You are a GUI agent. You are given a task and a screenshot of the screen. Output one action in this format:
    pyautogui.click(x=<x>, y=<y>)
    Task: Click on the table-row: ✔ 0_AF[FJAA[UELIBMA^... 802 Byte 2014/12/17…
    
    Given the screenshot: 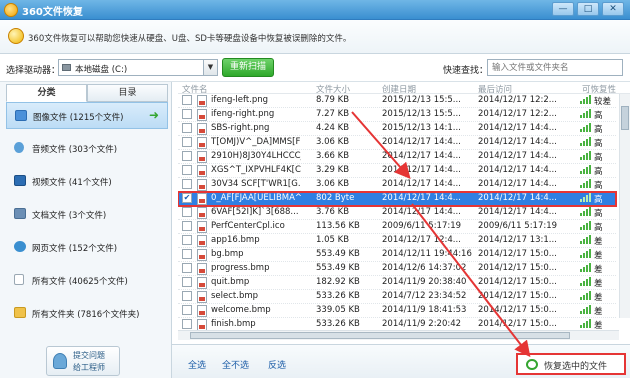 What is the action you would take?
    pyautogui.click(x=397, y=199)
    